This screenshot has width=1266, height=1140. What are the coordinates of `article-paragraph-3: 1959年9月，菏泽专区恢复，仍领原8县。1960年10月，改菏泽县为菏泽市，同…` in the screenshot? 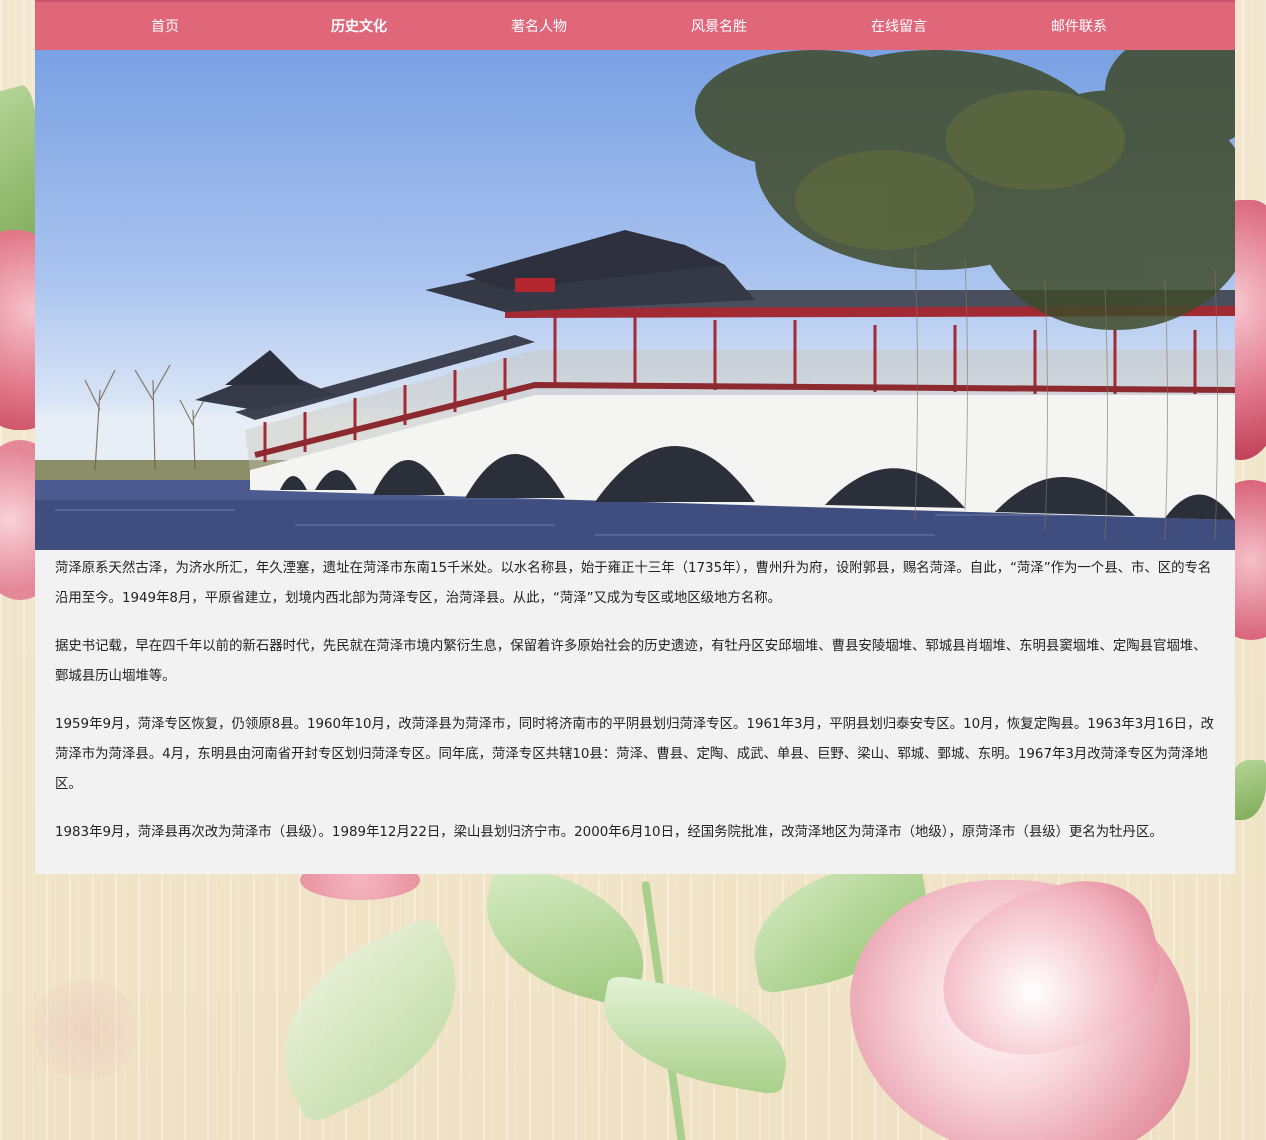 It's located at (634, 754).